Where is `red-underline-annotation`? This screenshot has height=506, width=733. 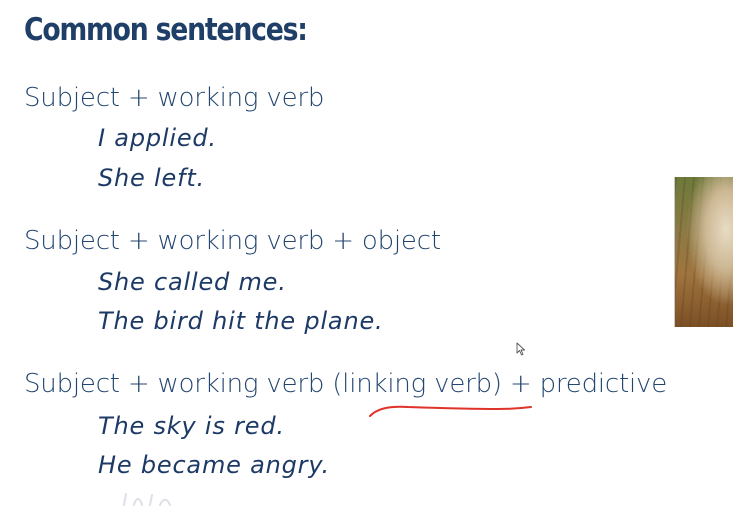 red-underline-annotation is located at coordinates (450, 411).